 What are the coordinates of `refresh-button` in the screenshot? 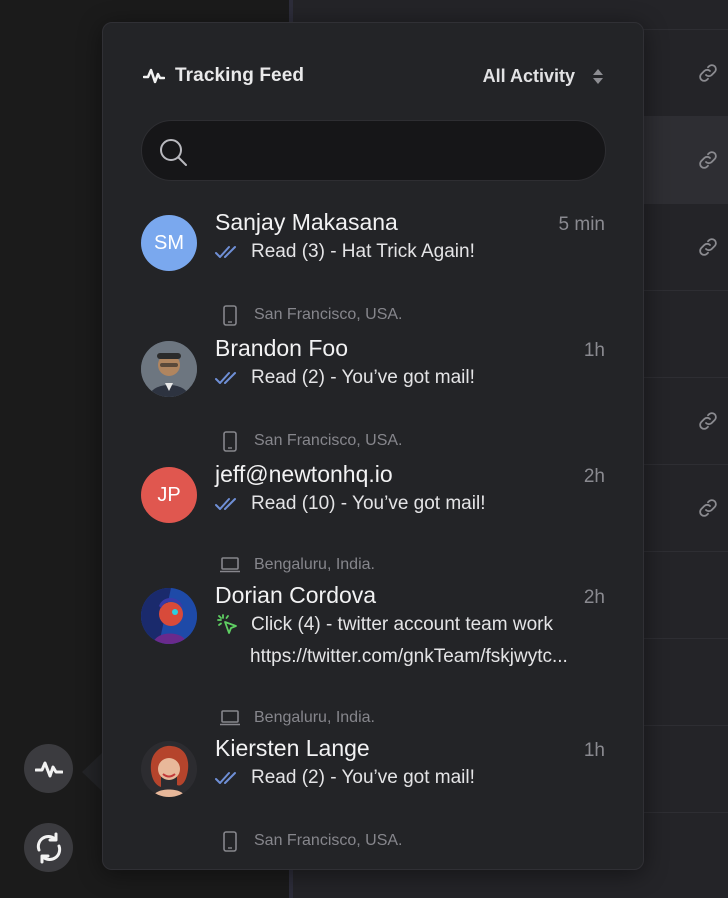 It's located at (48, 847).